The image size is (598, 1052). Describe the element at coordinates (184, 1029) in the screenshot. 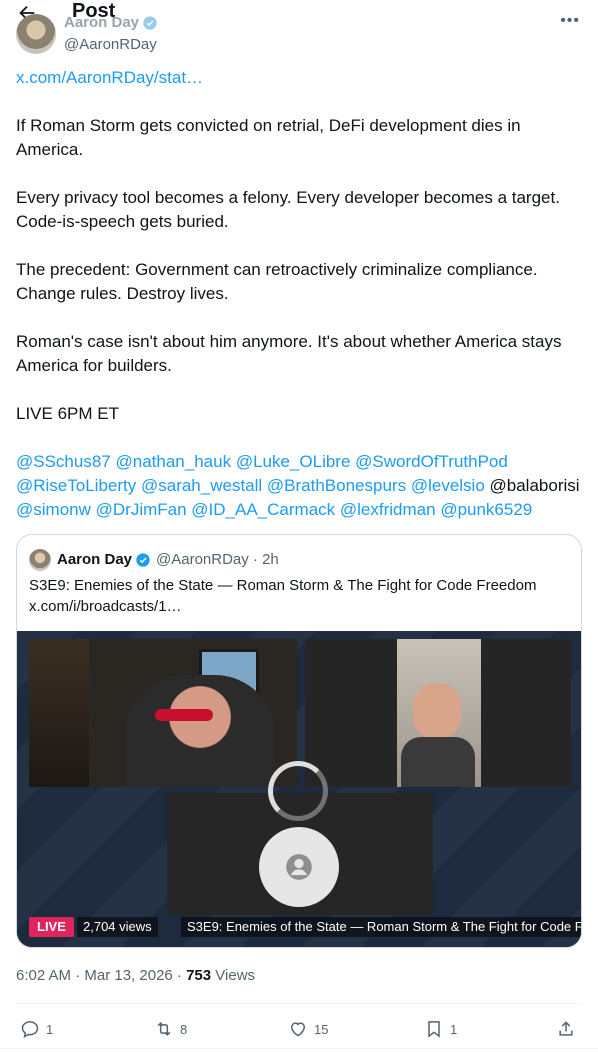

I see `repost-count: 8` at that location.